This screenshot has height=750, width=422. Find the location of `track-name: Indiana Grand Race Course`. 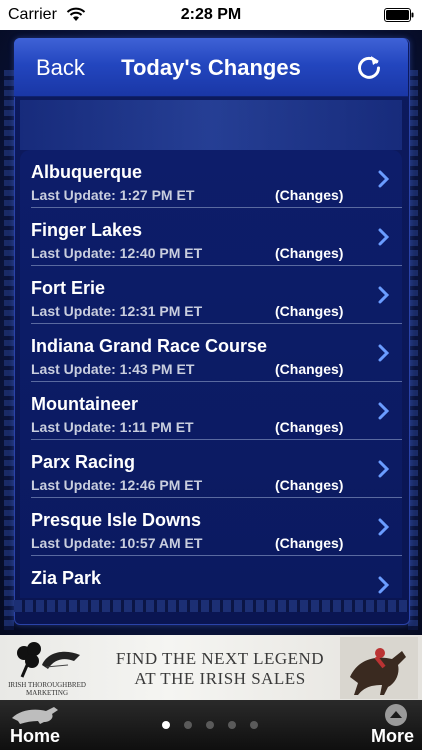

track-name: Indiana Grand Race Course is located at coordinates (149, 346).